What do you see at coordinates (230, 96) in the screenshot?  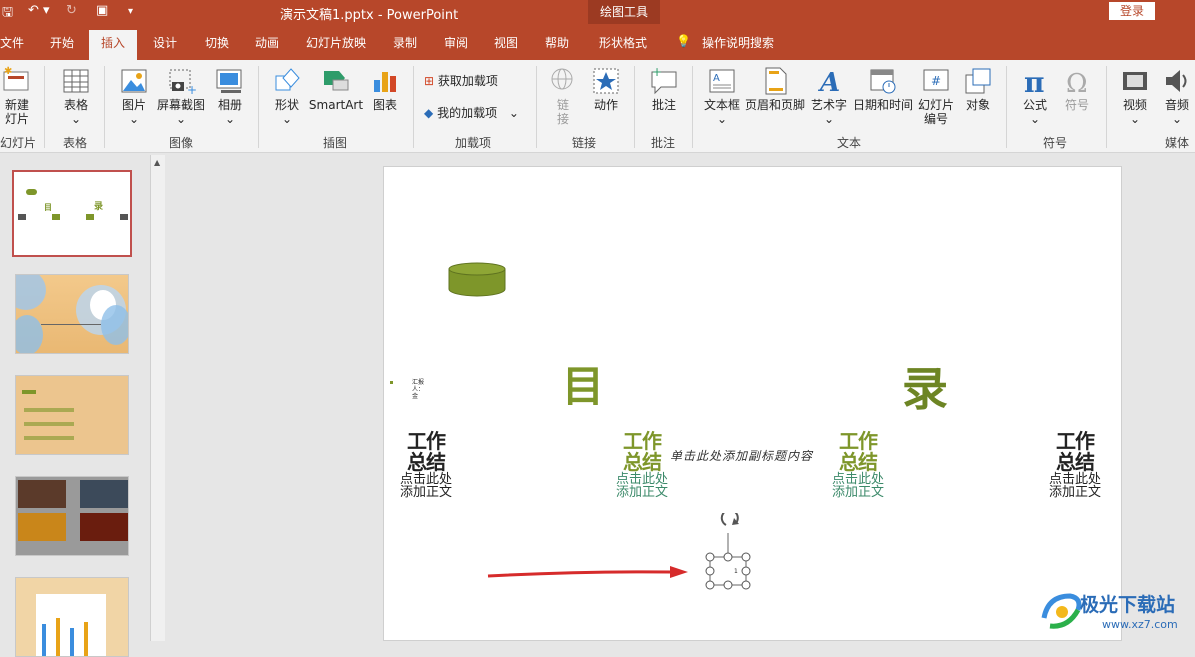 I see `photo-album-button: 相册 ⌄` at bounding box center [230, 96].